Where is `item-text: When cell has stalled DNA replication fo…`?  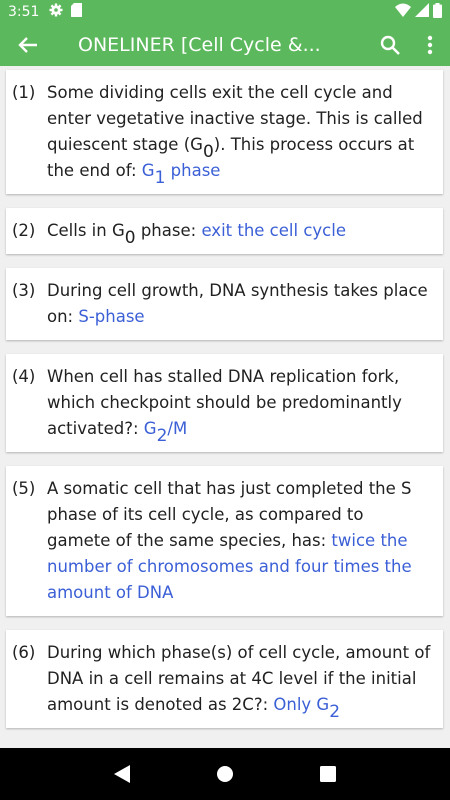 item-text: When cell has stalled DNA replication fo… is located at coordinates (239, 404).